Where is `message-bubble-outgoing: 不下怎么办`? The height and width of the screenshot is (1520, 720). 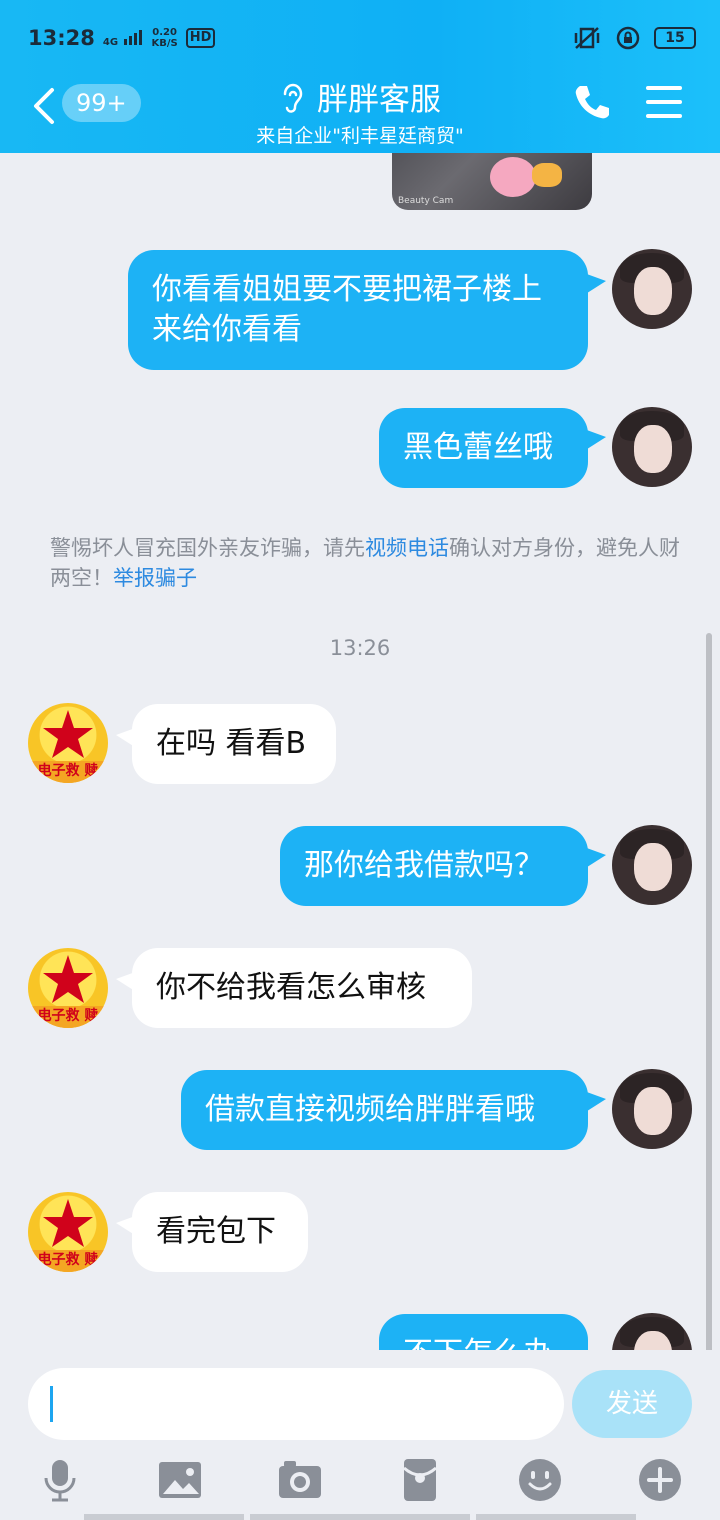 message-bubble-outgoing: 不下怎么办 is located at coordinates (483, 1332).